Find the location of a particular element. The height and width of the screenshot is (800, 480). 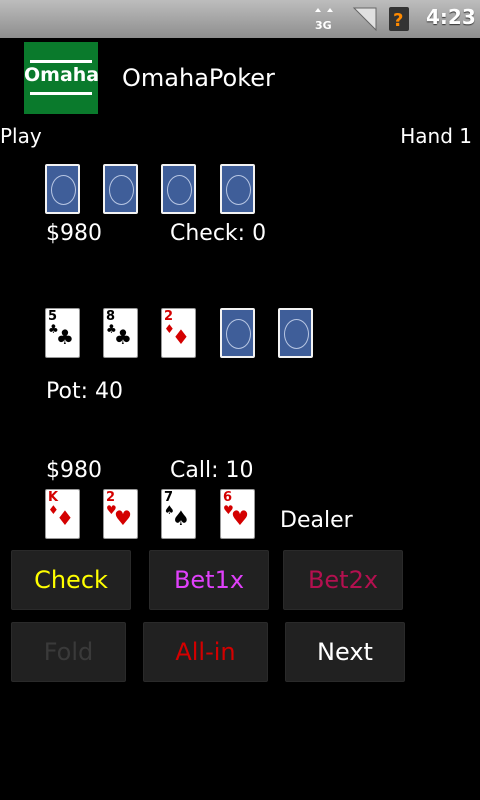

next-button-label: Next is located at coordinates (345, 652).